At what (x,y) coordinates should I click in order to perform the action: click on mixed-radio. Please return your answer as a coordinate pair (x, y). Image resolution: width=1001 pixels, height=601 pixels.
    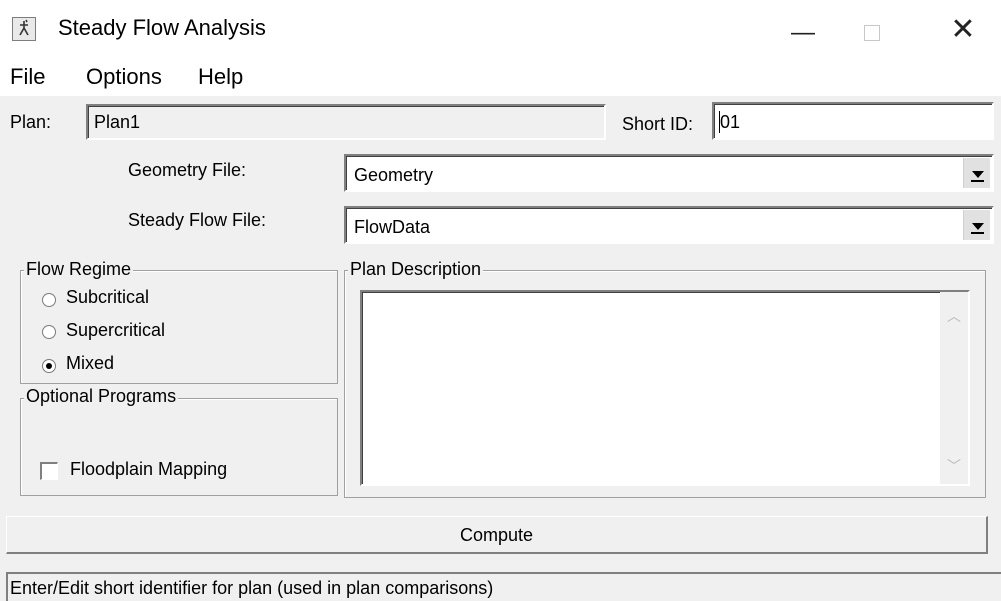
    Looking at the image, I should click on (49, 366).